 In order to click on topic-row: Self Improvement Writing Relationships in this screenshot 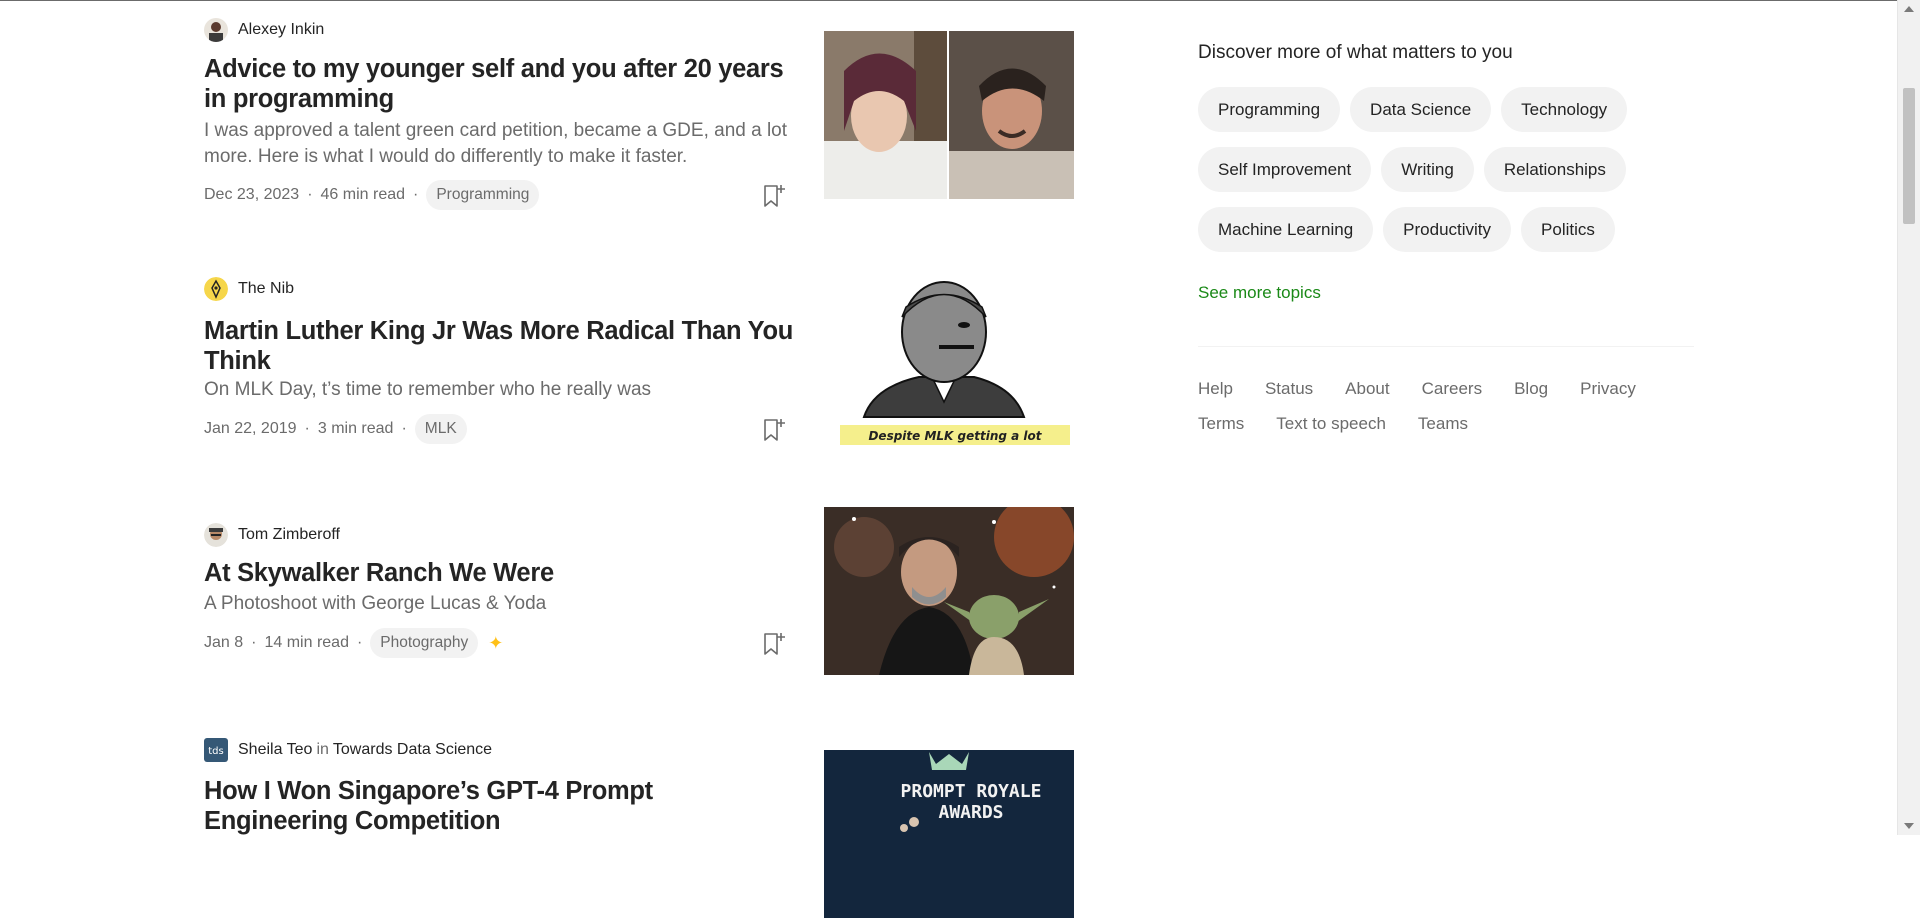, I will do `click(1446, 169)`.